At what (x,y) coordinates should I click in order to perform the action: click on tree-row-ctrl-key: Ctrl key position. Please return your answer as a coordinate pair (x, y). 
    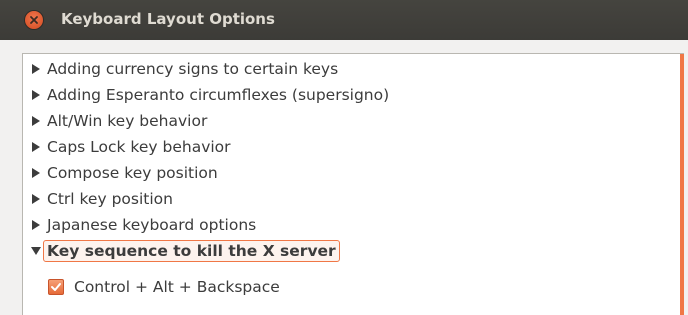
    Looking at the image, I should click on (102, 199).